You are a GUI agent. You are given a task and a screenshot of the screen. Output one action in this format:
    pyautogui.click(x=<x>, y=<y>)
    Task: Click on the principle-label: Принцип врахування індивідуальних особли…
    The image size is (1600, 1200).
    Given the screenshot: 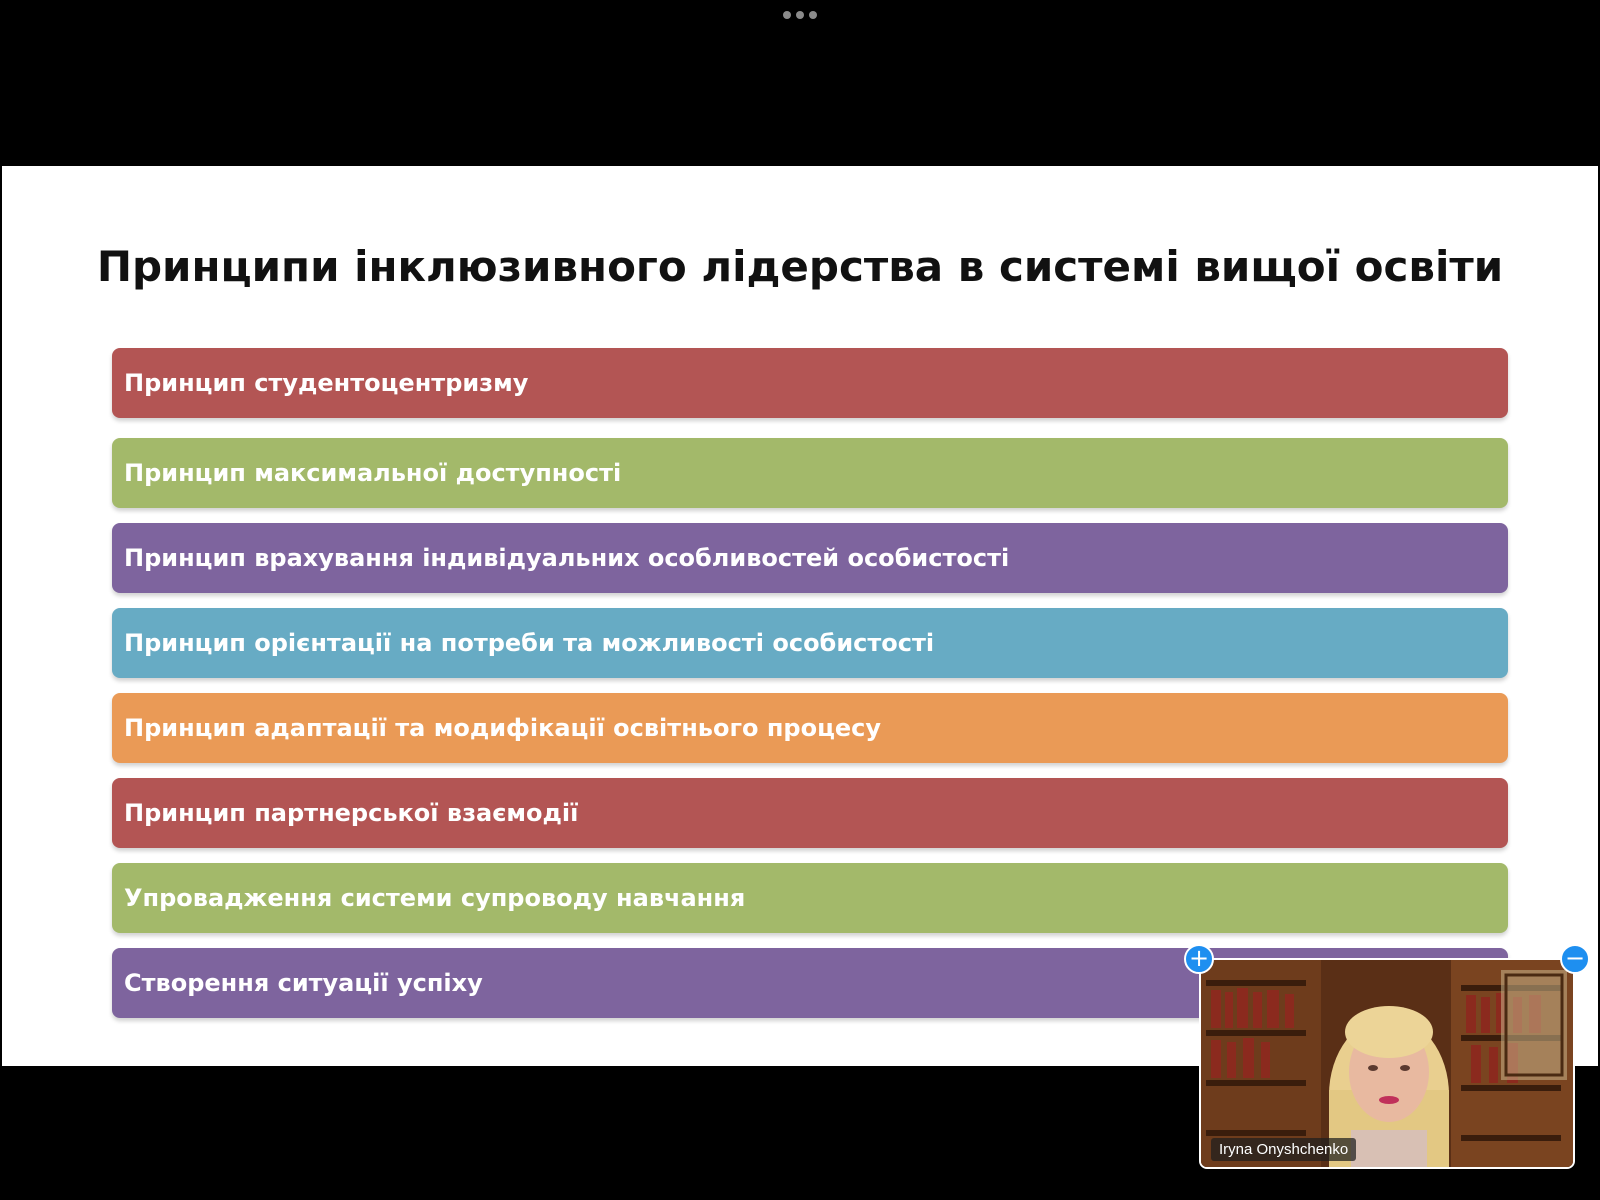 What is the action you would take?
    pyautogui.click(x=567, y=558)
    